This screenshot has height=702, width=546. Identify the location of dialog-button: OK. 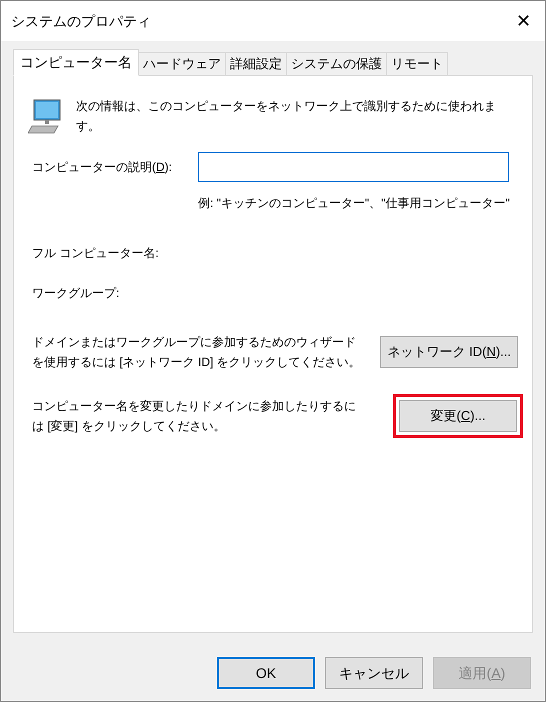
(266, 673).